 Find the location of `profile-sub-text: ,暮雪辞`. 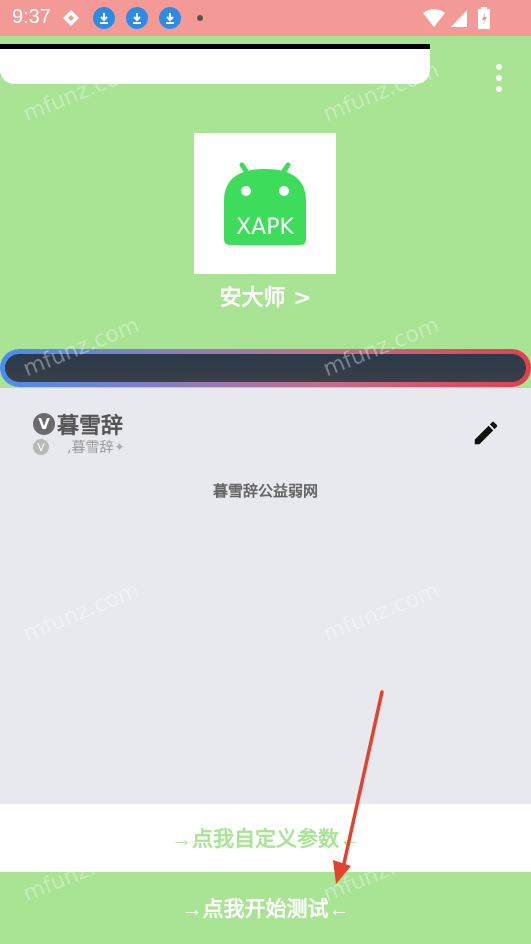

profile-sub-text: ,暮雪辞 is located at coordinates (90, 448).